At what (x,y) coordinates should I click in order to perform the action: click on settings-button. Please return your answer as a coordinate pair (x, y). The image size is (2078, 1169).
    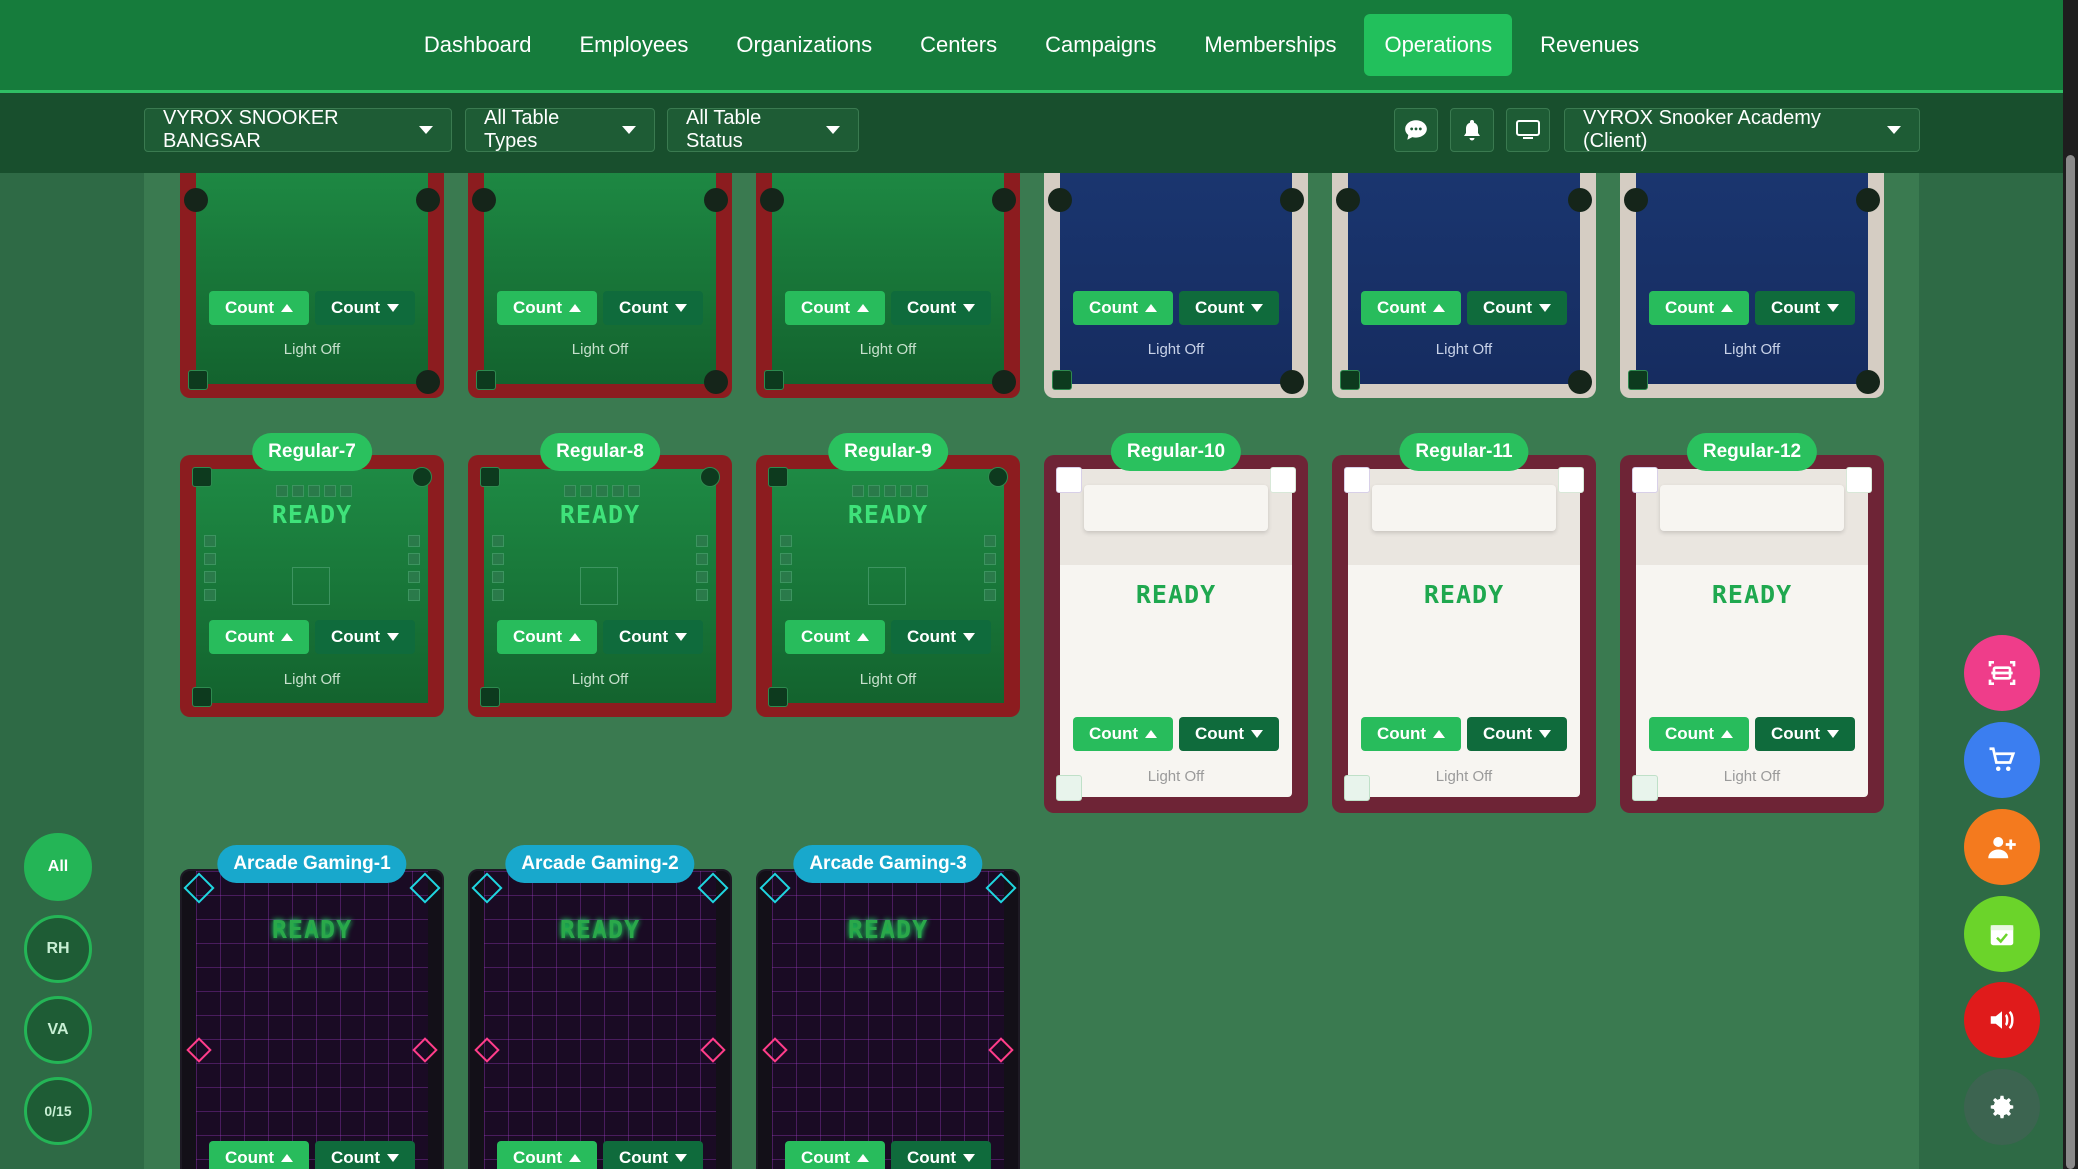
    Looking at the image, I should click on (2002, 1107).